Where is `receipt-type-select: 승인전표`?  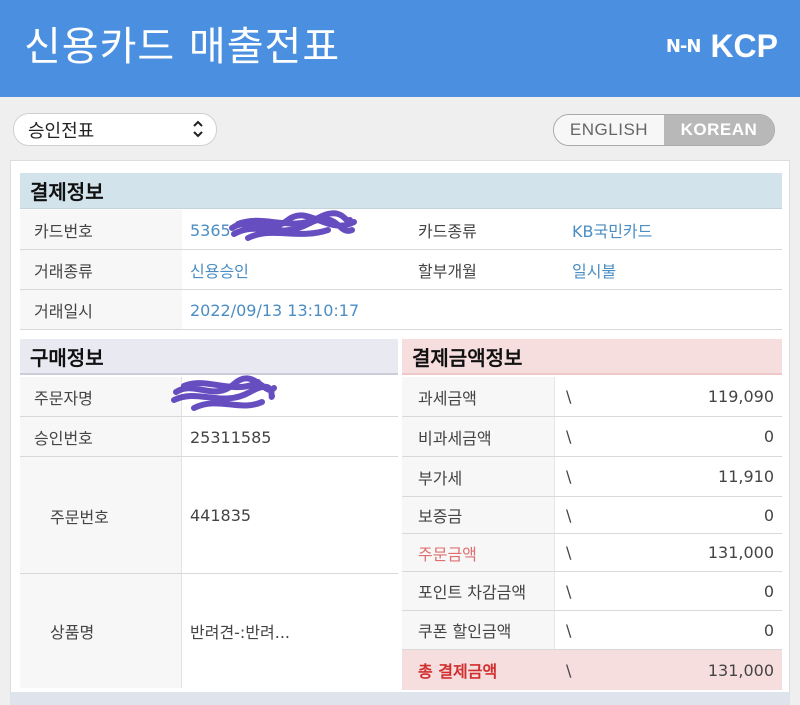 receipt-type-select: 승인전표 is located at coordinates (115, 129).